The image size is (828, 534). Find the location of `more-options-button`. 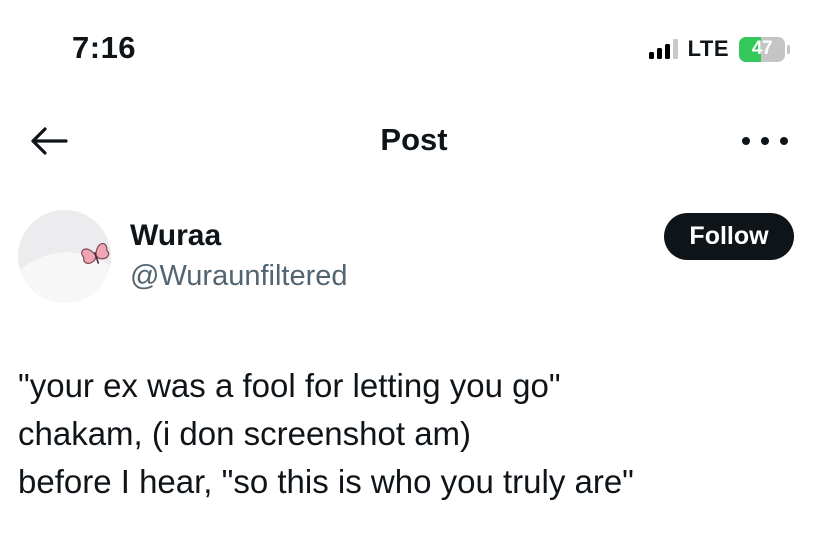

more-options-button is located at coordinates (765, 141).